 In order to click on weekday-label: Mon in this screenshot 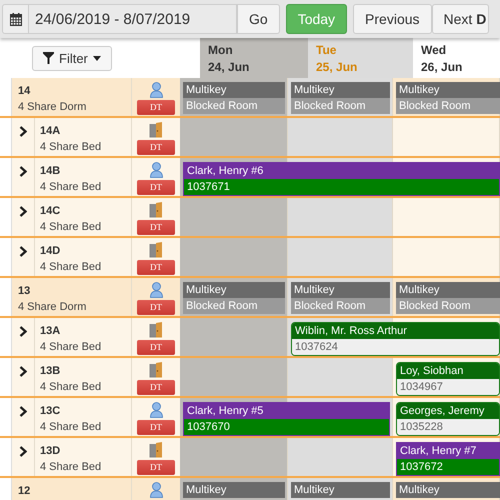, I will do `click(221, 50)`.